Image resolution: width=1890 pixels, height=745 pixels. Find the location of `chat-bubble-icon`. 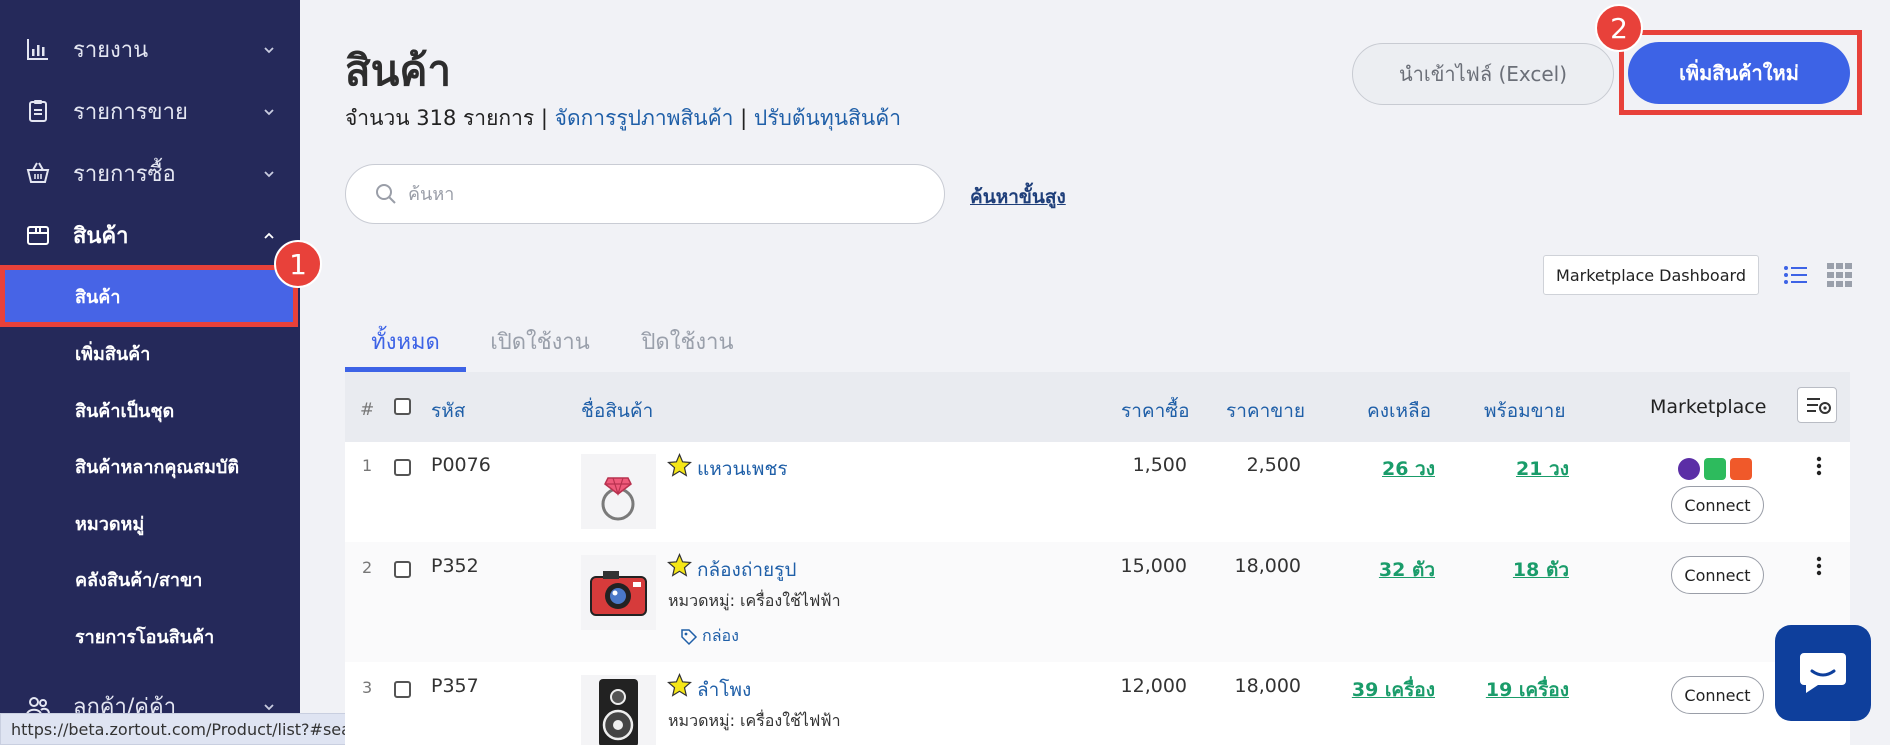

chat-bubble-icon is located at coordinates (1823, 673).